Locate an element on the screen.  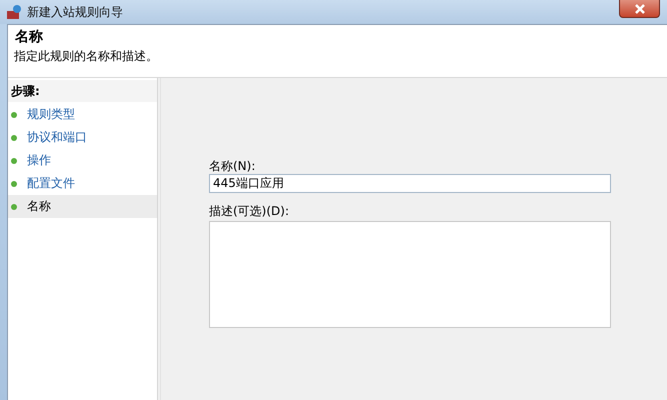
close-icon is located at coordinates (640, 9).